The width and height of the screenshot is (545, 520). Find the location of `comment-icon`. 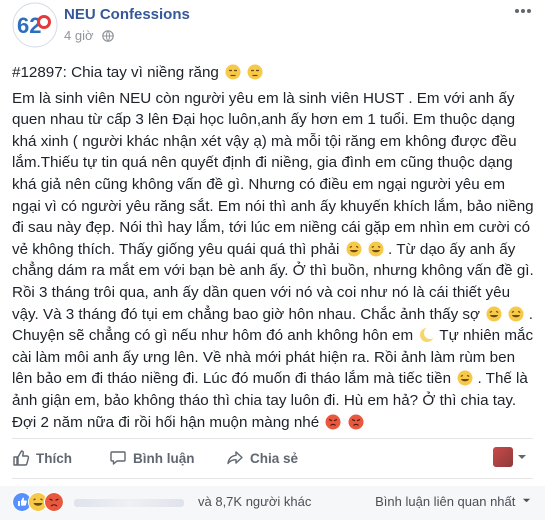

comment-icon is located at coordinates (118, 458).